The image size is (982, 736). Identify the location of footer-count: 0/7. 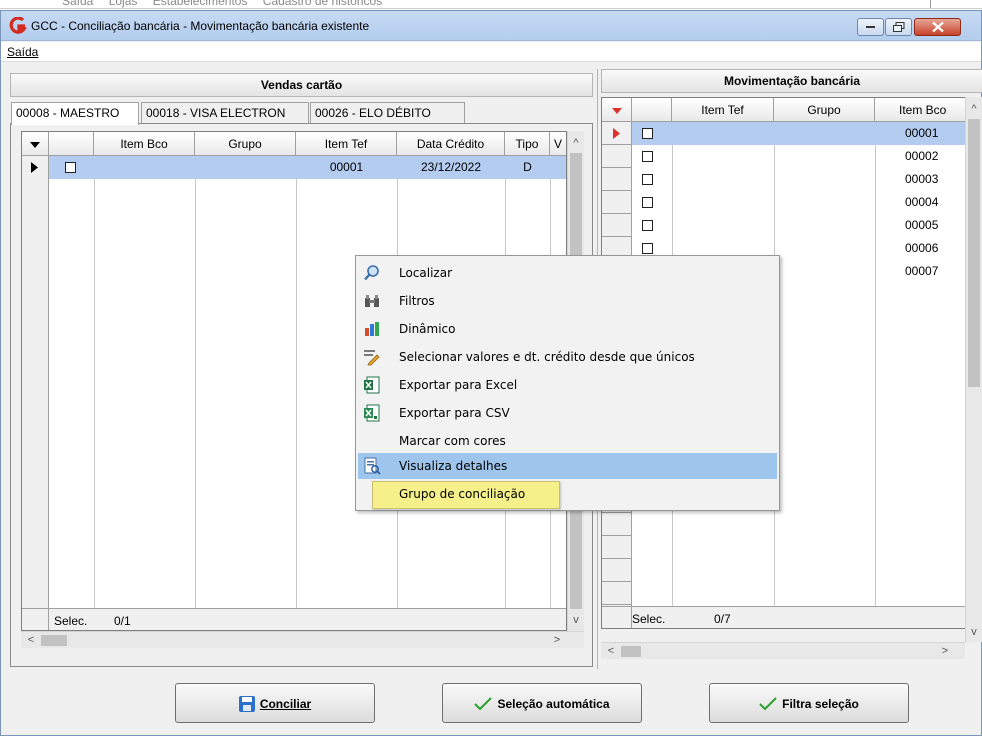
(722, 619).